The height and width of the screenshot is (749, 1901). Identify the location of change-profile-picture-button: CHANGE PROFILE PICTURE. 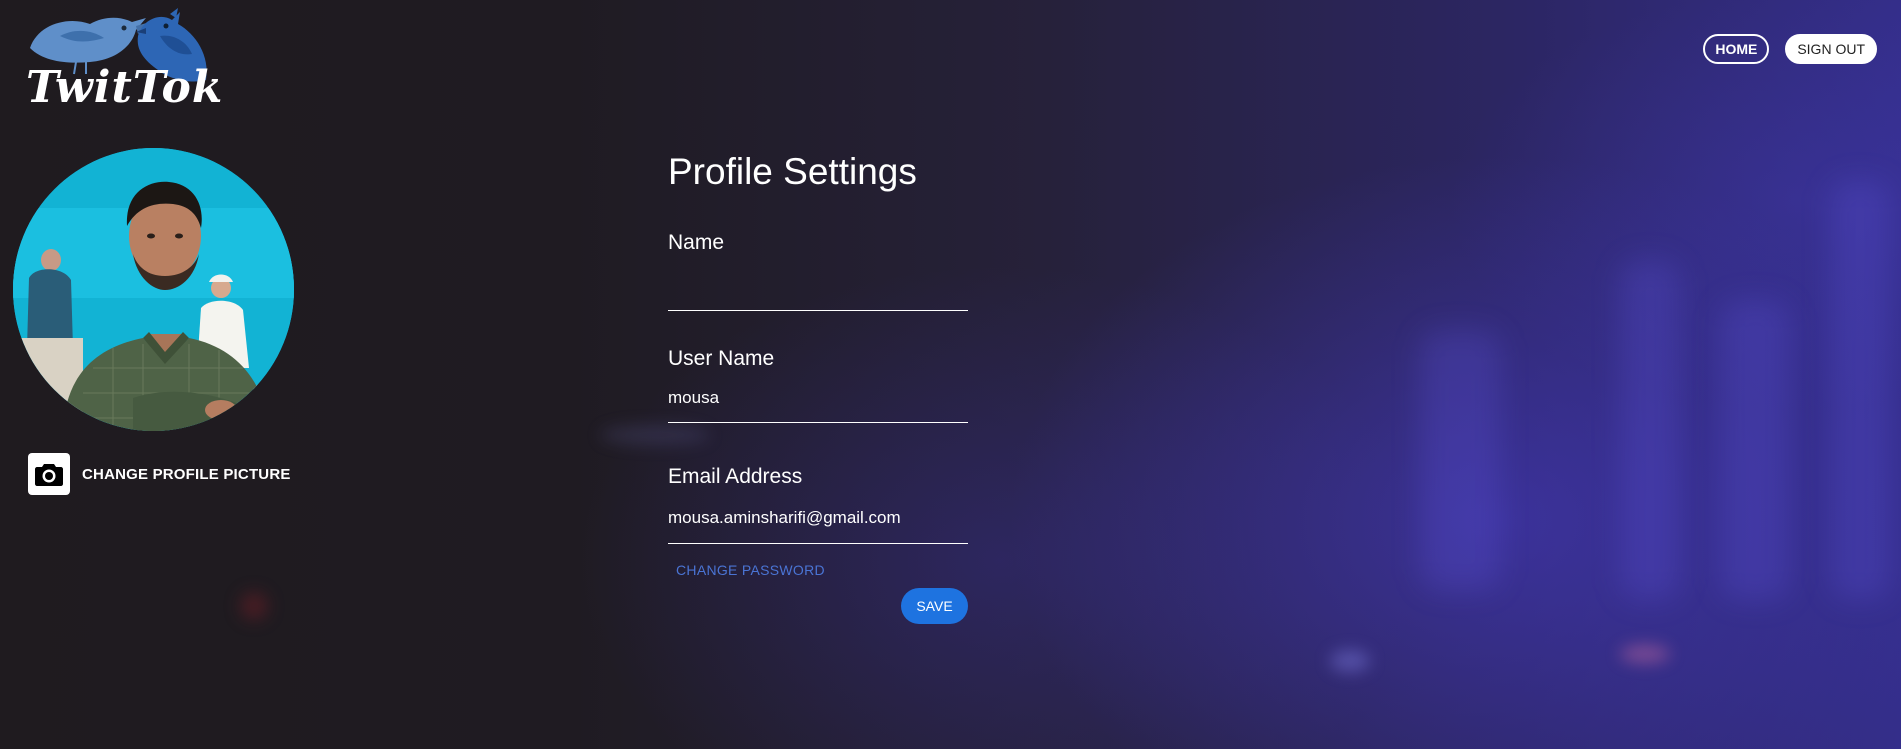
(159, 474).